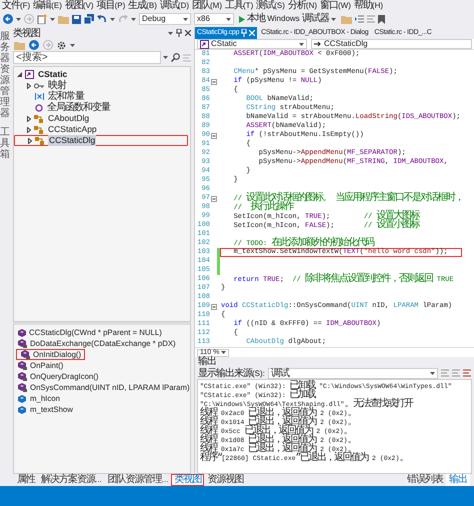 The height and width of the screenshot is (506, 474). Describe the element at coordinates (270, 5) in the screenshot. I see `menu-item: 测试(S)` at that location.